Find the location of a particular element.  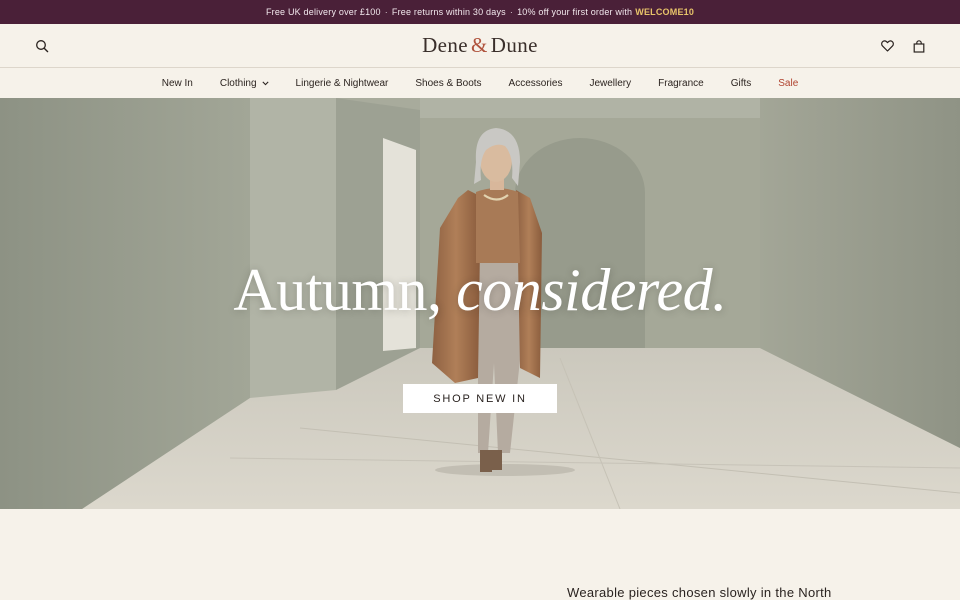

nav-item-new-in: New In is located at coordinates (177, 83).